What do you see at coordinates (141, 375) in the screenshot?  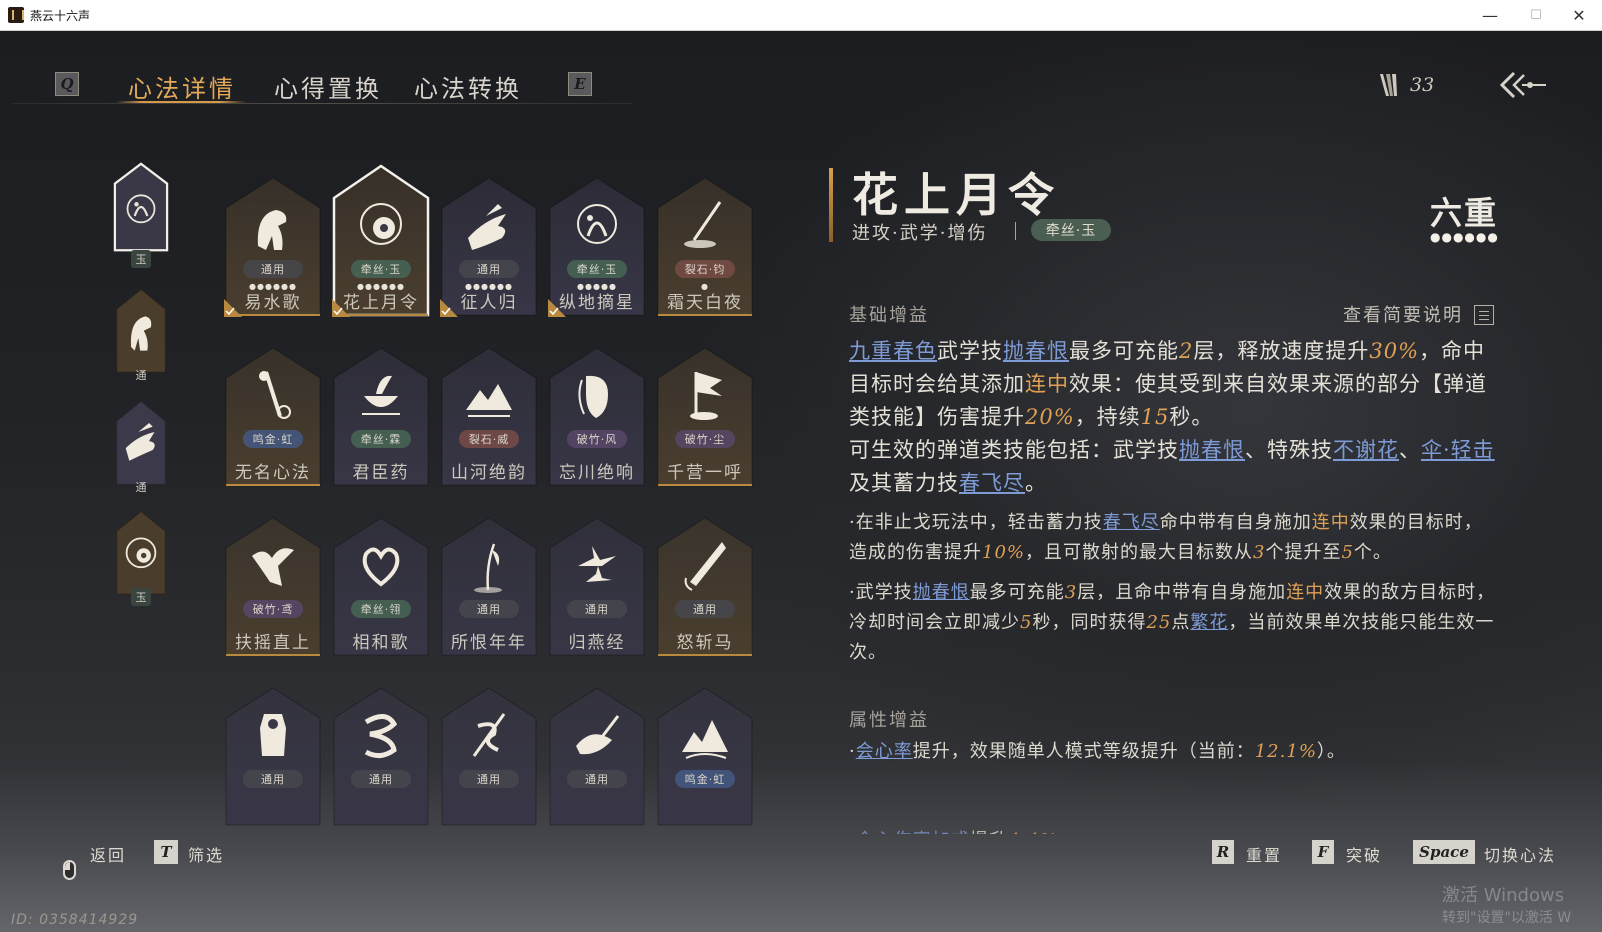 I see `sidebar-slot-label: 通` at bounding box center [141, 375].